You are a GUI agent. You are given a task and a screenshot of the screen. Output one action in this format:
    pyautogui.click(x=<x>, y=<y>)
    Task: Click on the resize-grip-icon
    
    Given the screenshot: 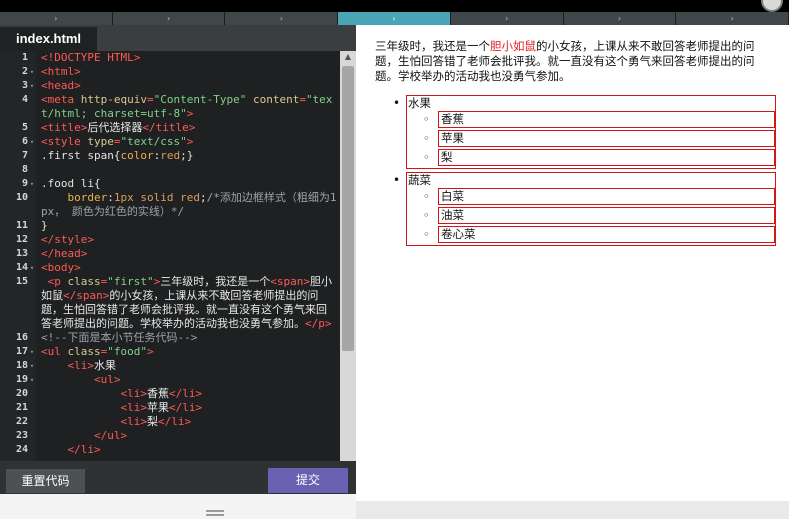 What is the action you would take?
    pyautogui.click(x=215, y=513)
    